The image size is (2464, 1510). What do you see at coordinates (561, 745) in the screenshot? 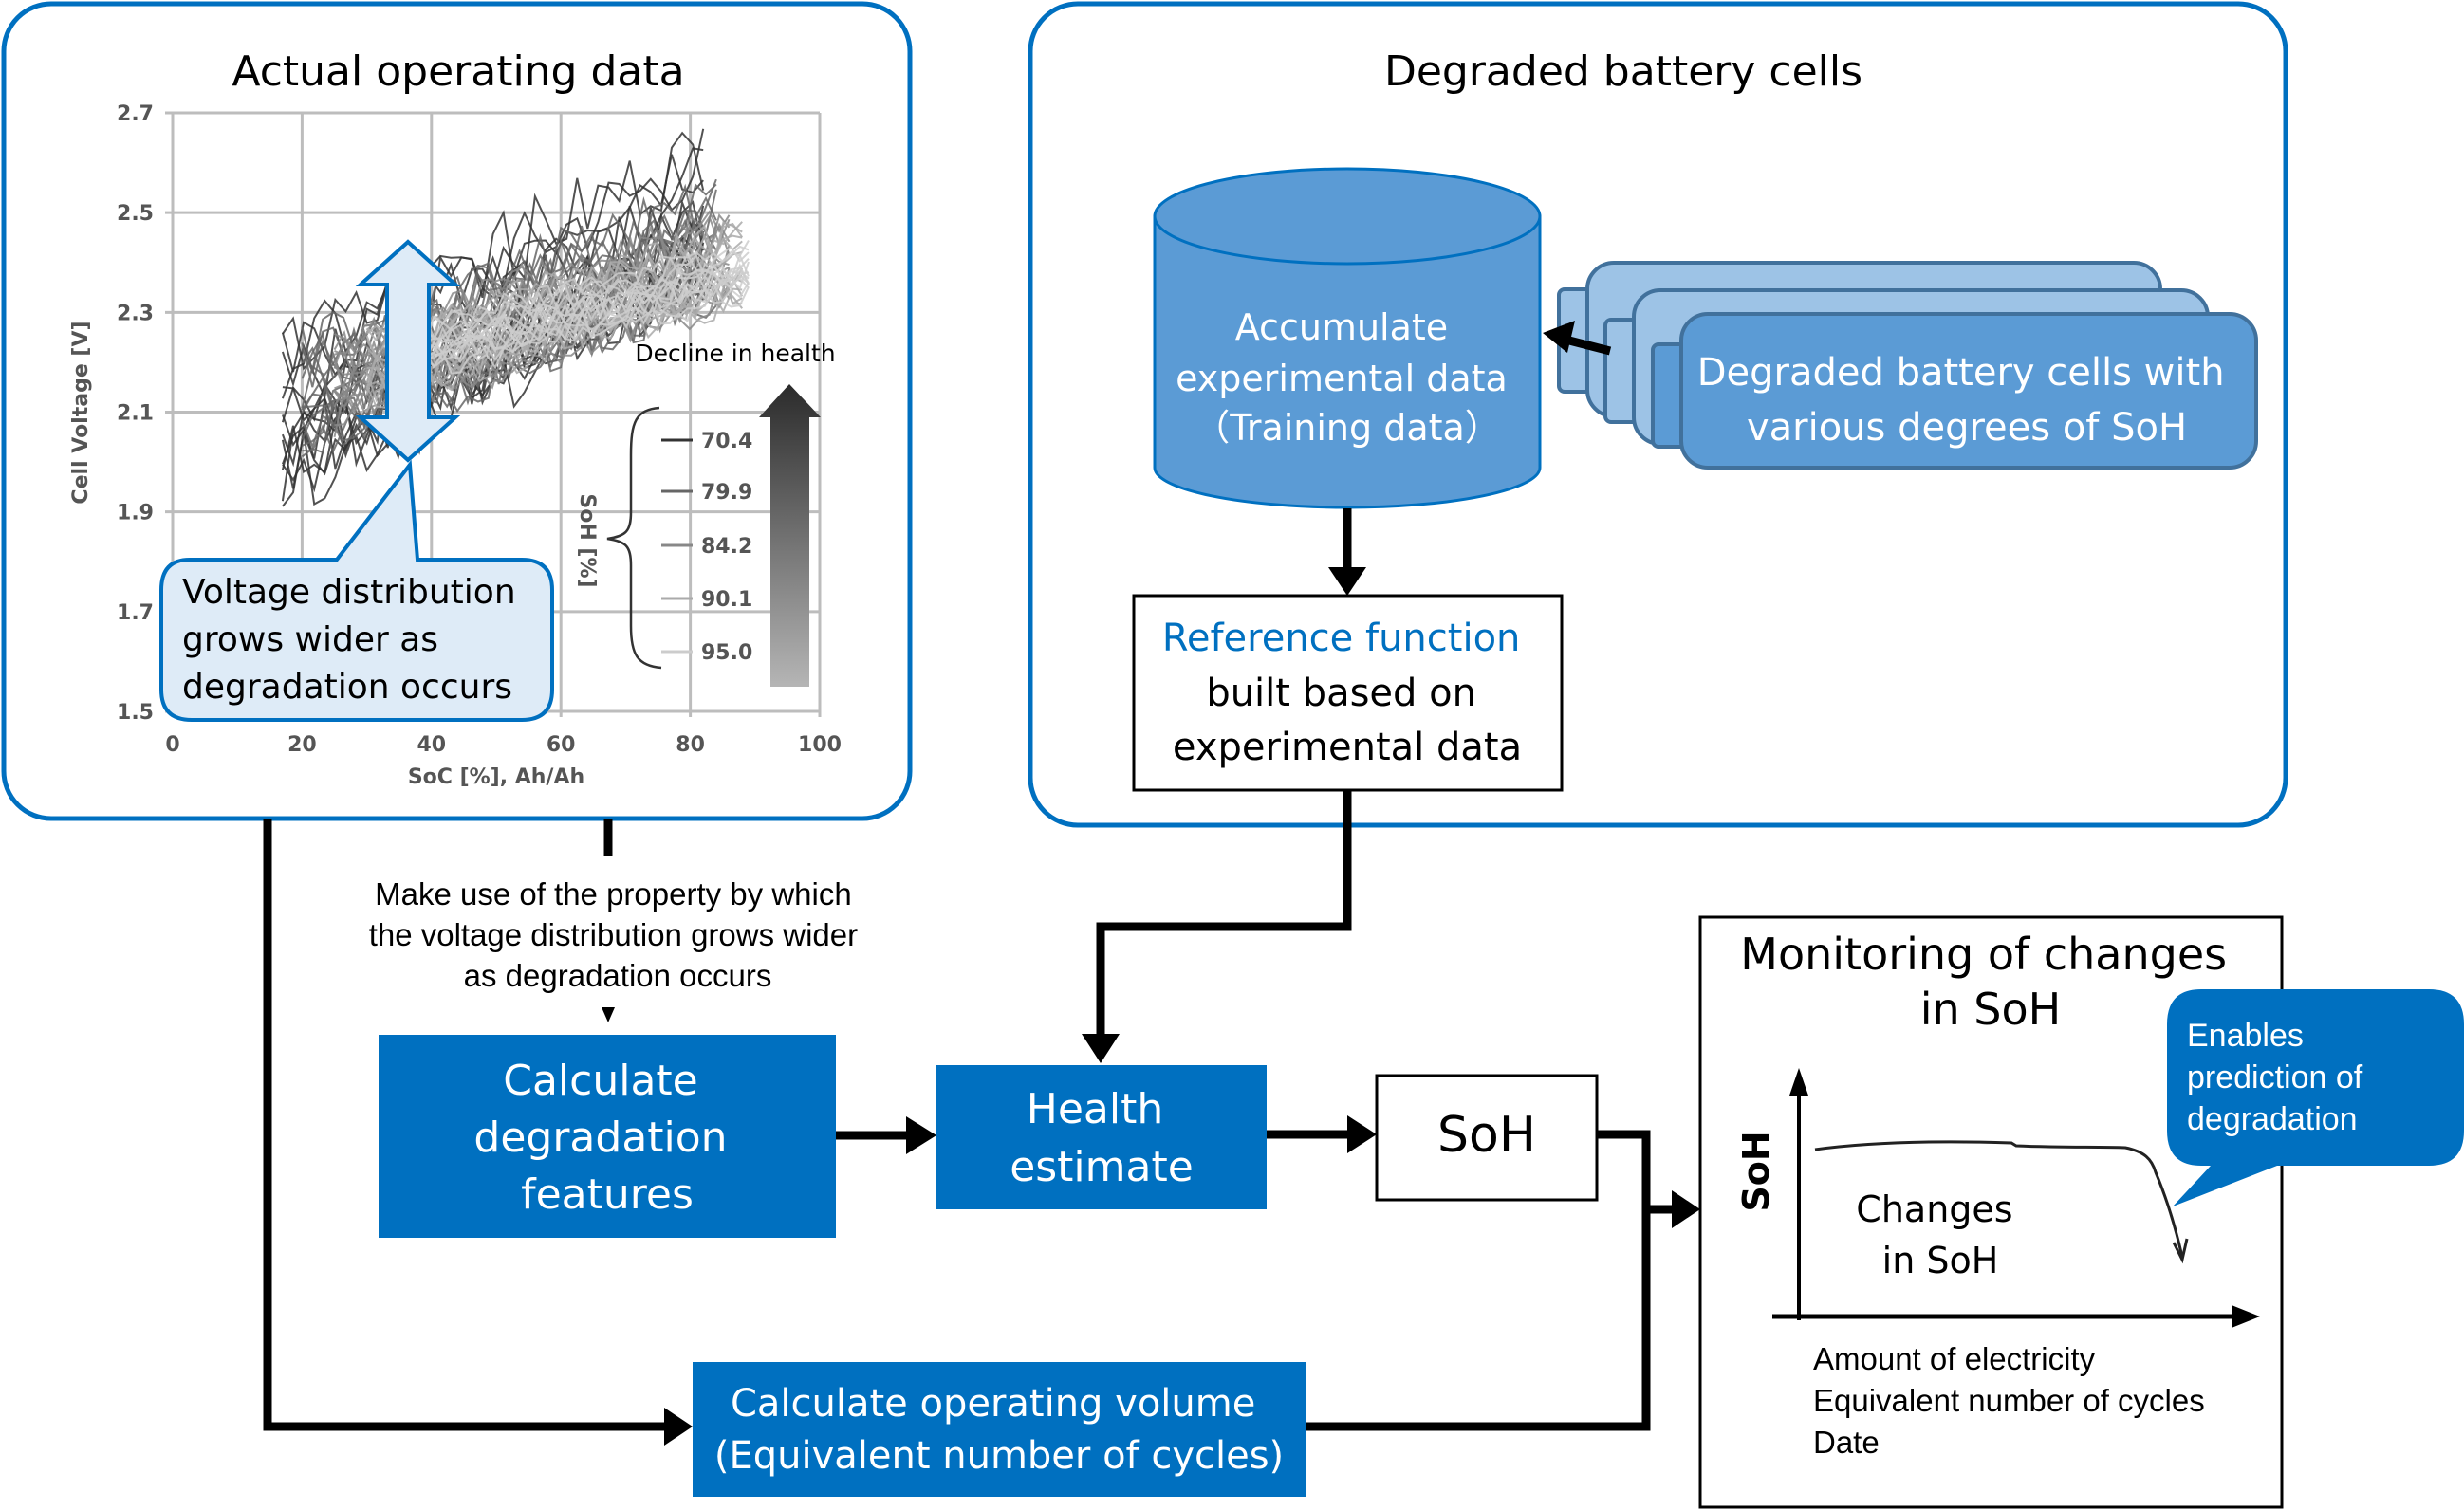
I see `chart-x-tick-label: 60` at bounding box center [561, 745].